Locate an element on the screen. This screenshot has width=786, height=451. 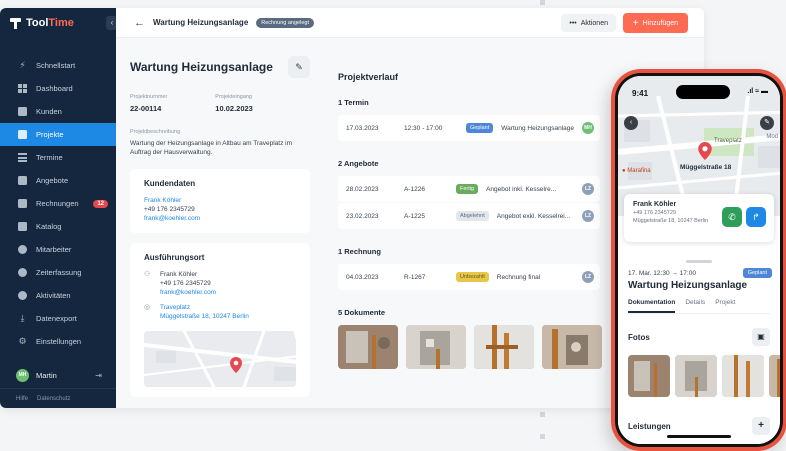
help-link: Hilfe is located at coordinates (22, 399).